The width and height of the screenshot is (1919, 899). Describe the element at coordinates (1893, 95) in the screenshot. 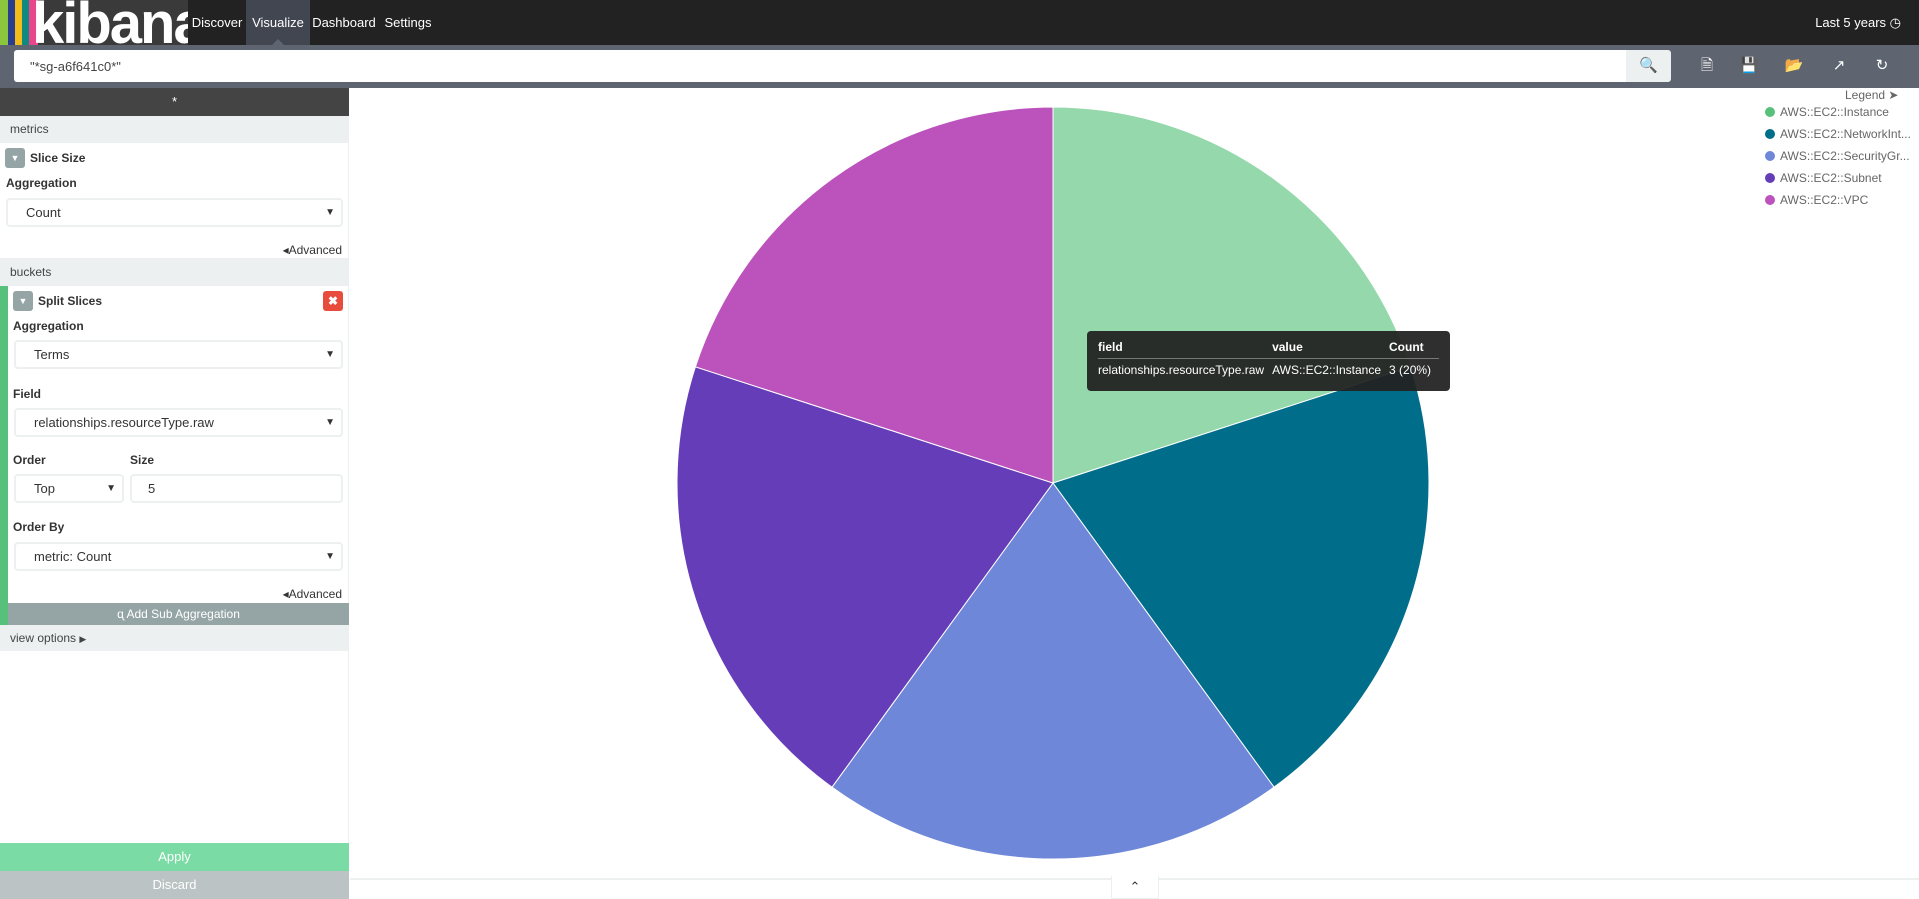

I see `arrow-circle-right-icon: ➤` at that location.